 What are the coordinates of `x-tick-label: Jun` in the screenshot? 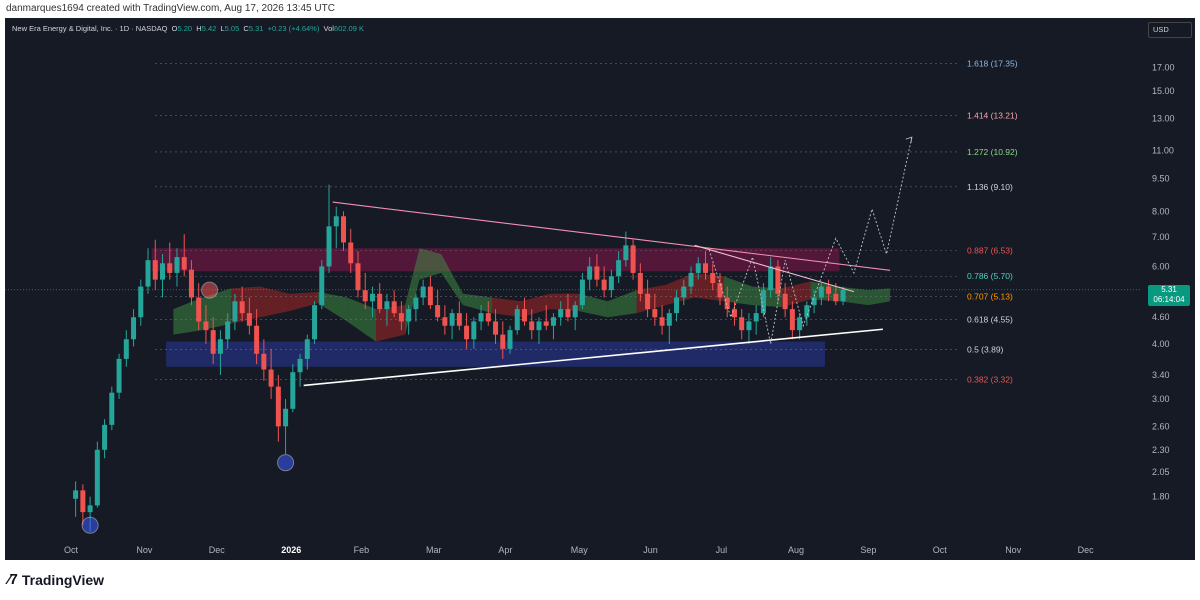 It's located at (650, 550).